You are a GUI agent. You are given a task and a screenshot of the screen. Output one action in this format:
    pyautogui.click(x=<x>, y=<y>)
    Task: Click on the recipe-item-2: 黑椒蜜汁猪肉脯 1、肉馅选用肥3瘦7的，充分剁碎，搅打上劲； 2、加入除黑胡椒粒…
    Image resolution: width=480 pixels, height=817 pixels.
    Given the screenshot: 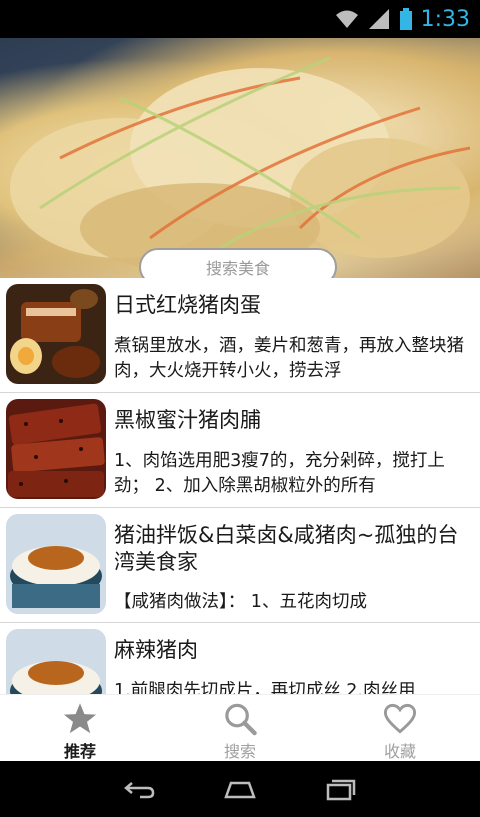 What is the action you would take?
    pyautogui.click(x=240, y=450)
    